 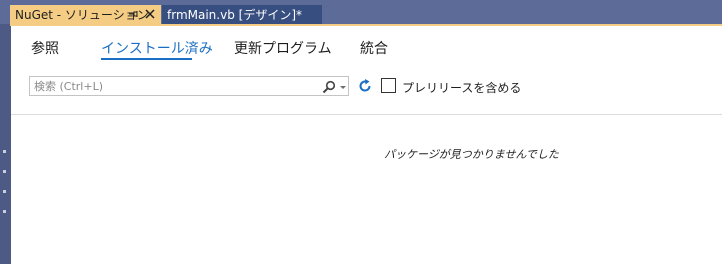 What do you see at coordinates (234, 15) in the screenshot?
I see `tab-label: frmMain.vb [デザイン]*` at bounding box center [234, 15].